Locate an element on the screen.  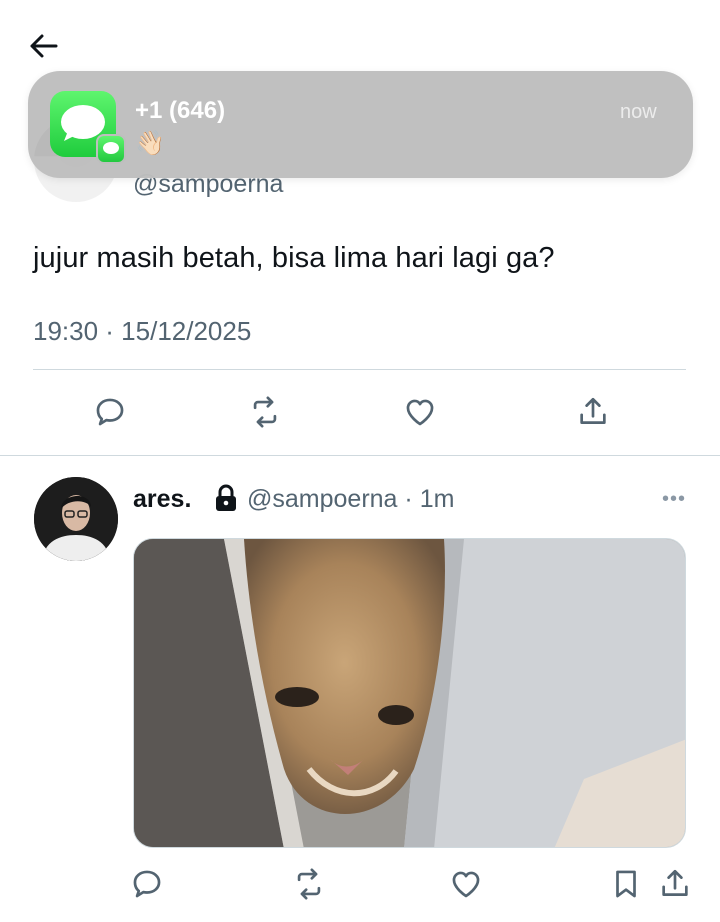
more-options-icon: ••• is located at coordinates (674, 499).